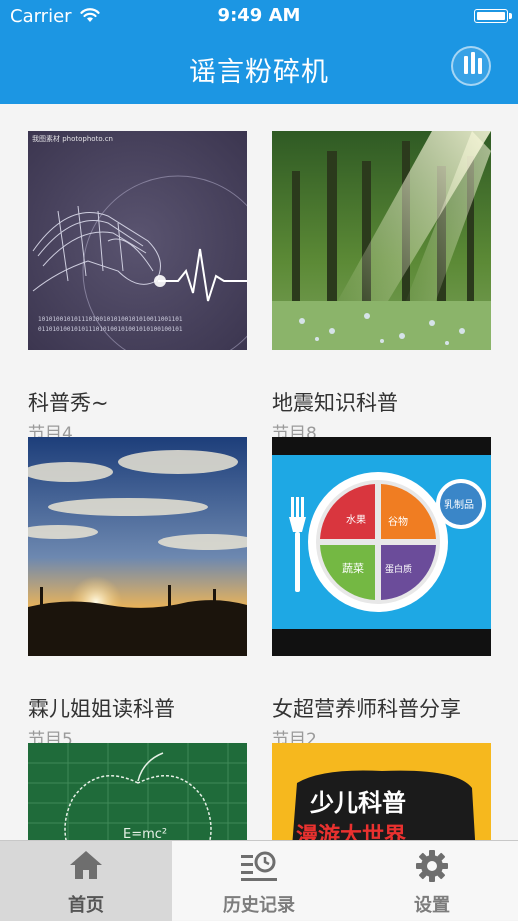  I want to click on home-icon, so click(86, 865).